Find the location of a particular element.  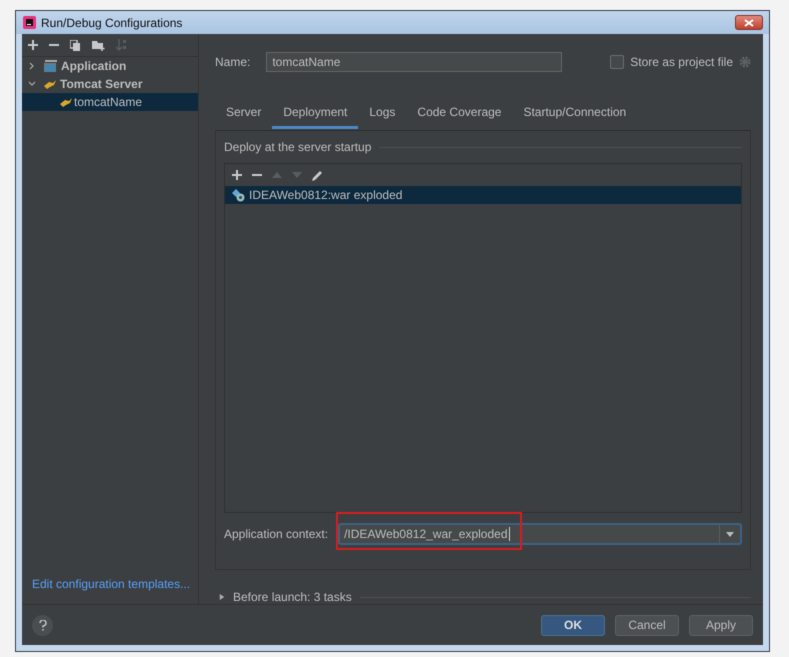

context-combo: /IDEAWeb0812_war_exploded is located at coordinates (540, 534).